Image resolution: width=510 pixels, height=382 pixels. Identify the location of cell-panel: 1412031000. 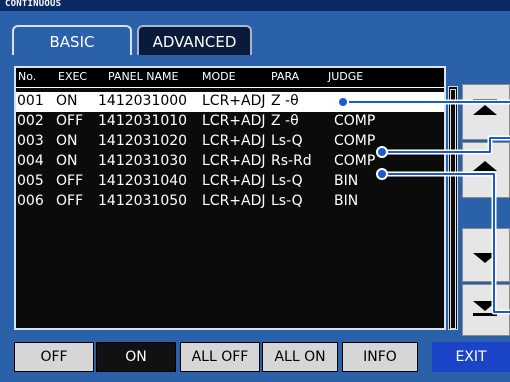
(143, 101).